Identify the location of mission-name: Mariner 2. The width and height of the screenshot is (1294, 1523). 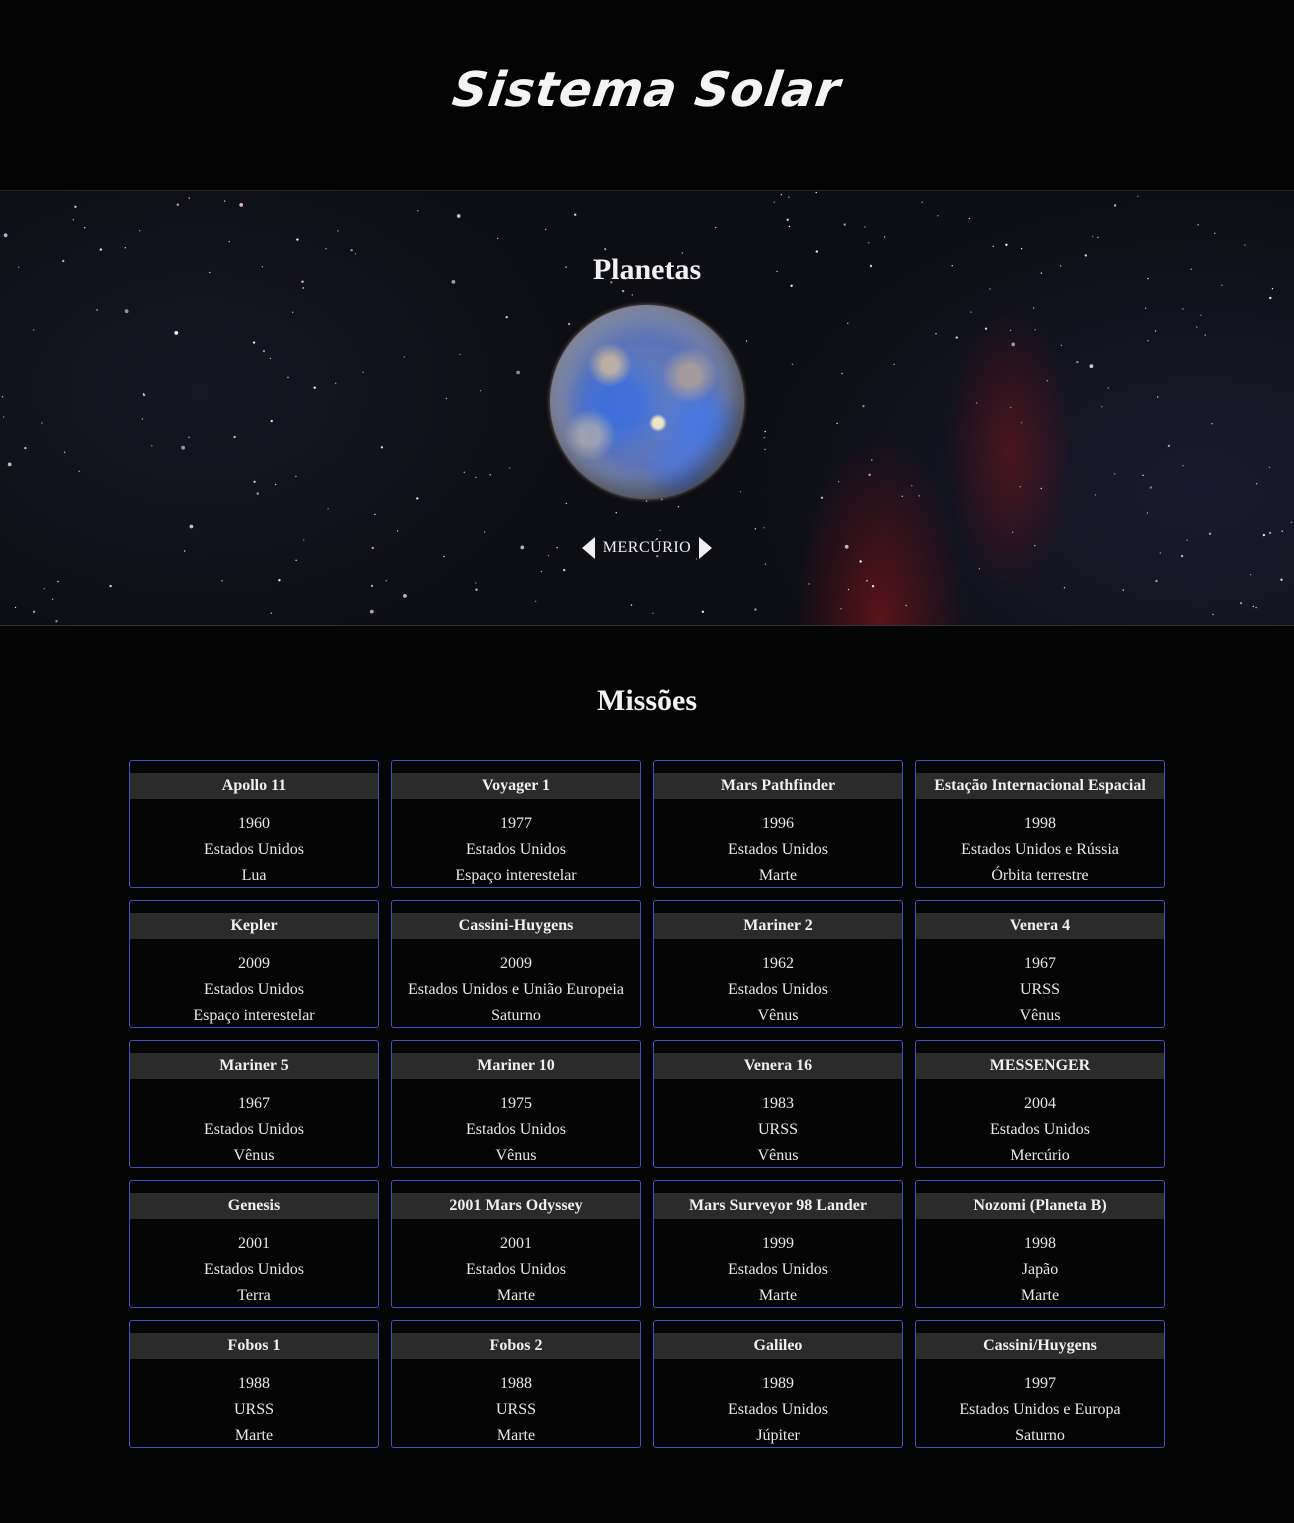
(778, 926).